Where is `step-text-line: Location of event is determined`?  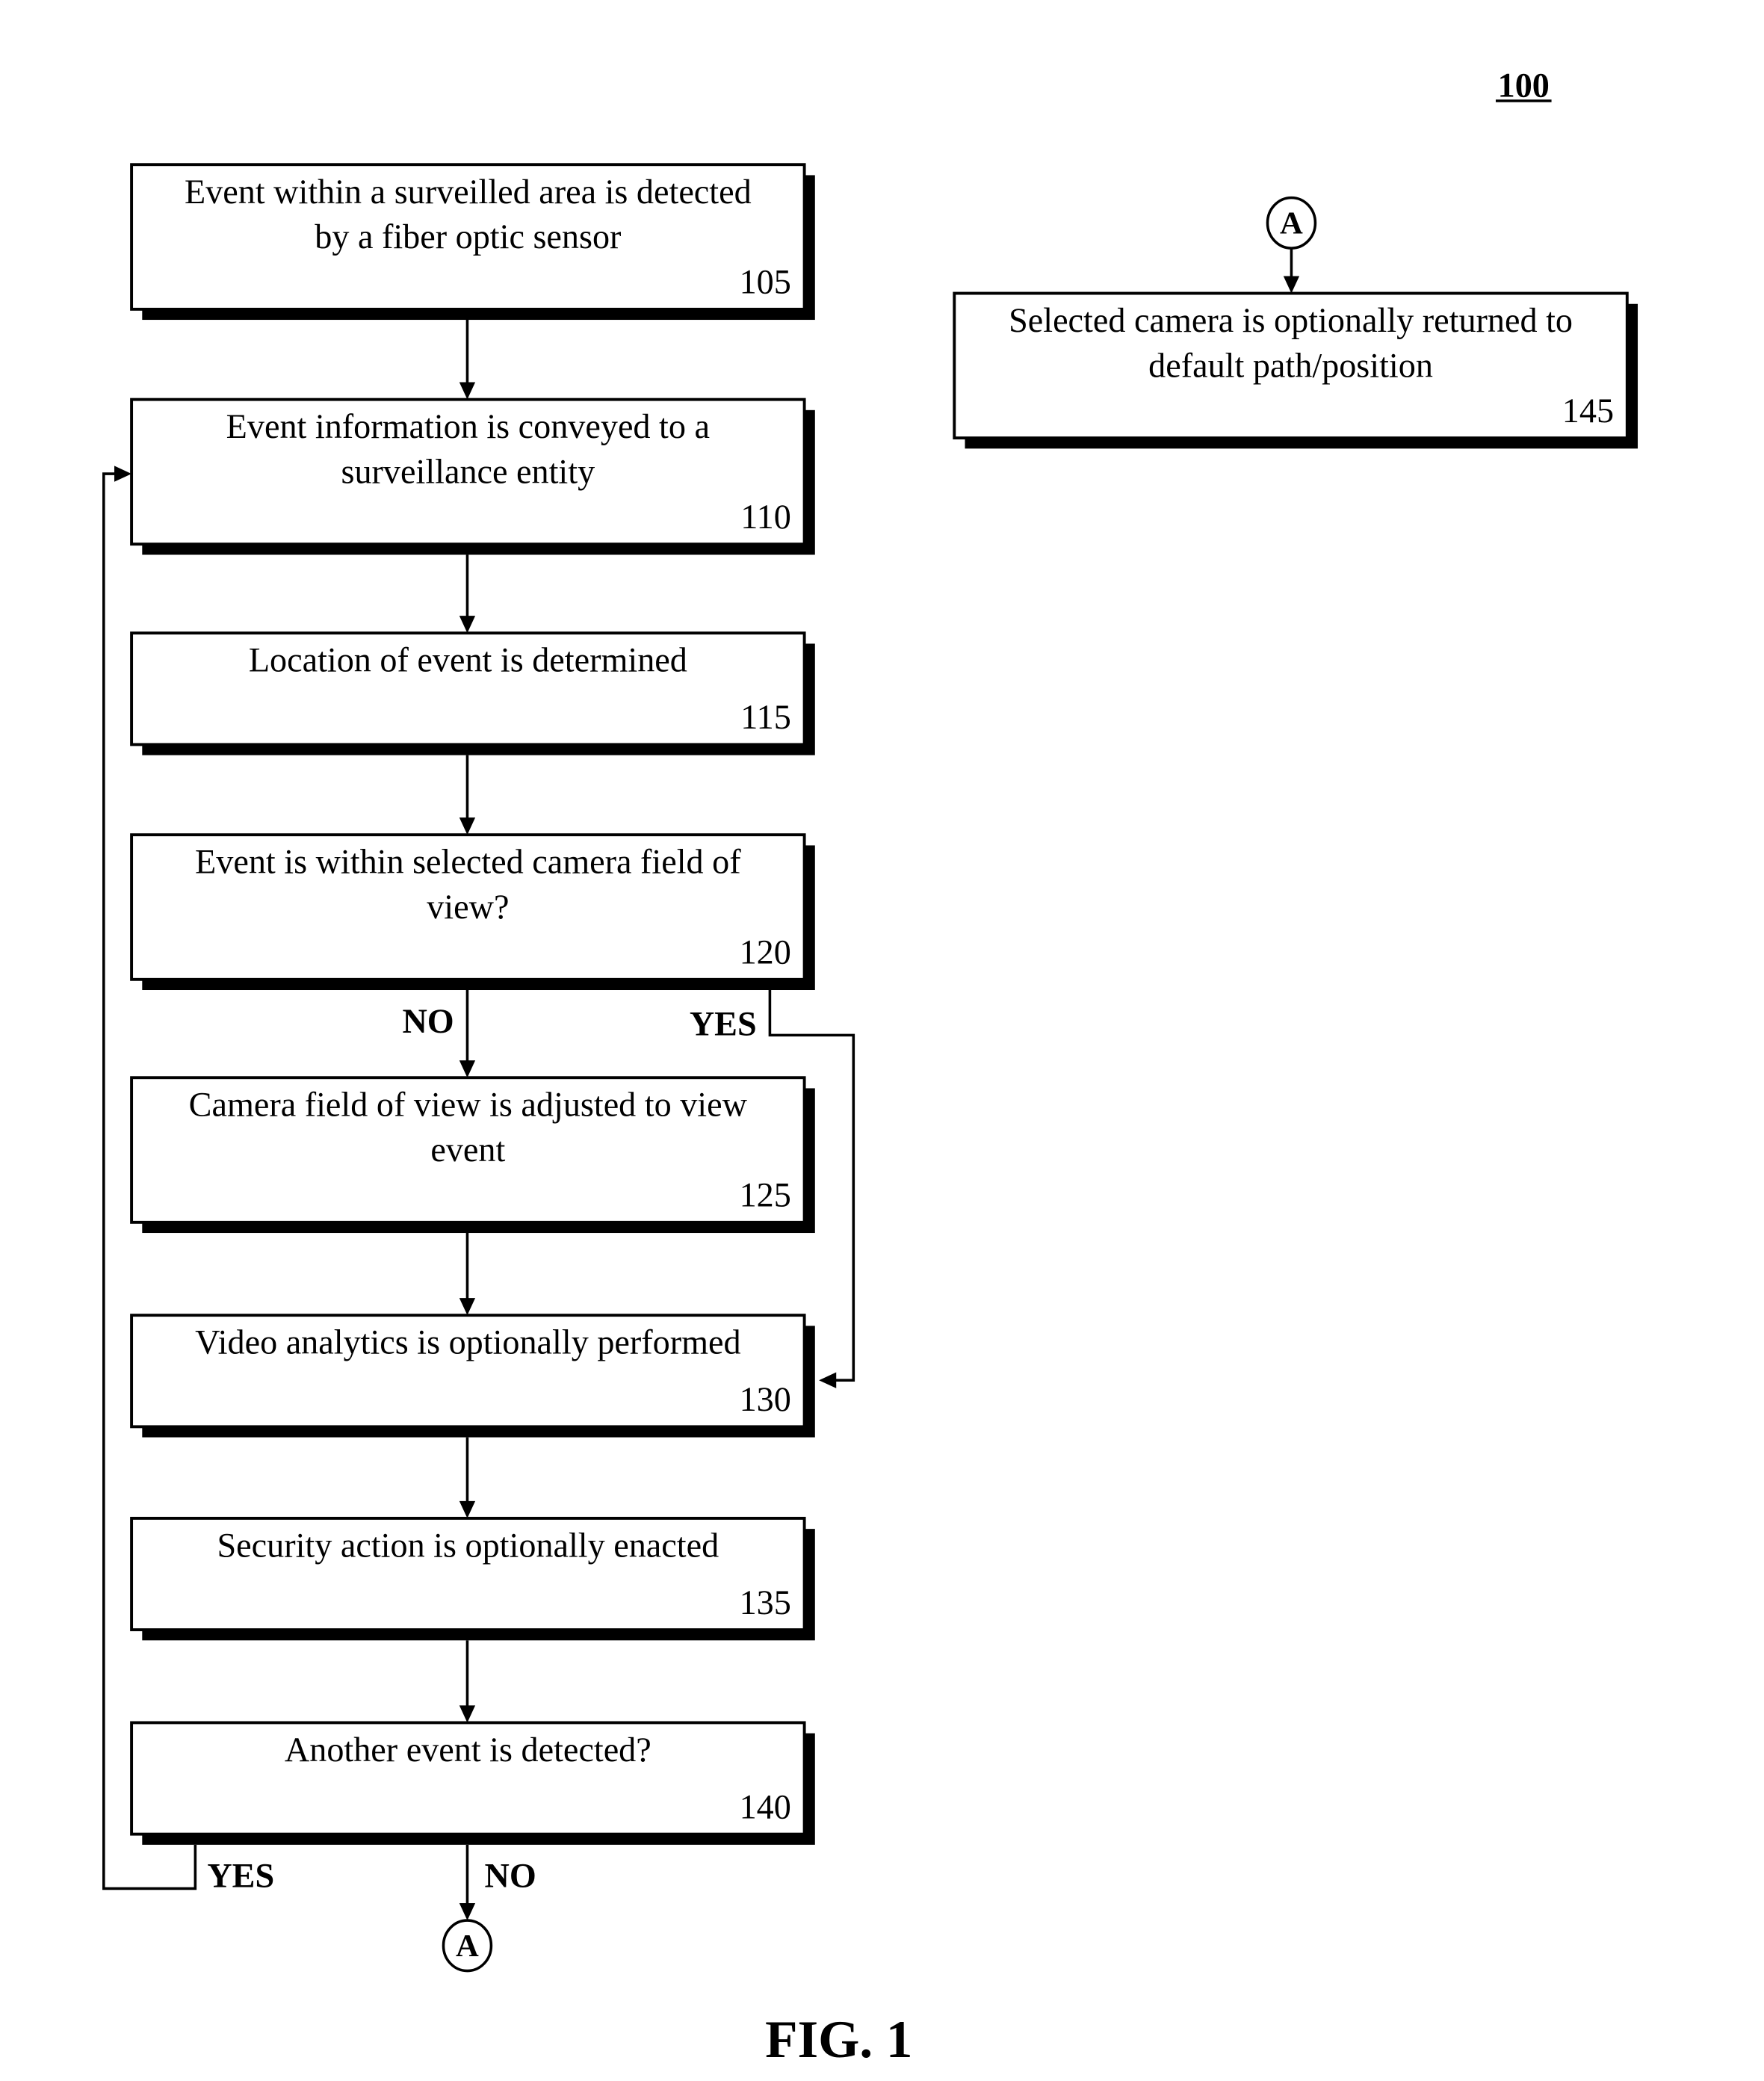 step-text-line: Location of event is determined is located at coordinates (468, 660).